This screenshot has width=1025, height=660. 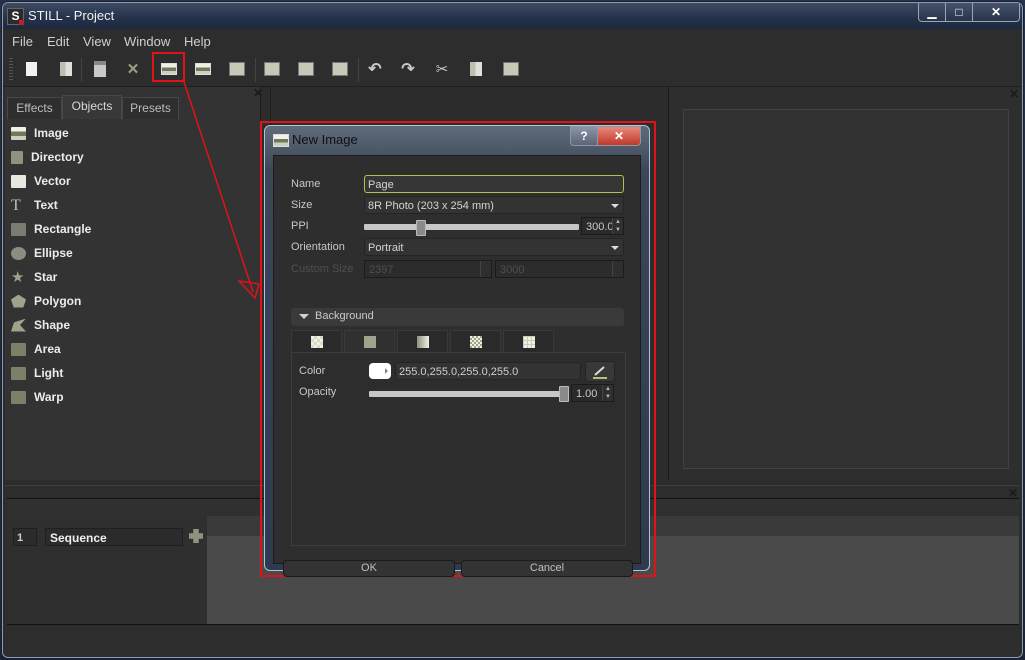 What do you see at coordinates (18, 349) in the screenshot?
I see `area-icon` at bounding box center [18, 349].